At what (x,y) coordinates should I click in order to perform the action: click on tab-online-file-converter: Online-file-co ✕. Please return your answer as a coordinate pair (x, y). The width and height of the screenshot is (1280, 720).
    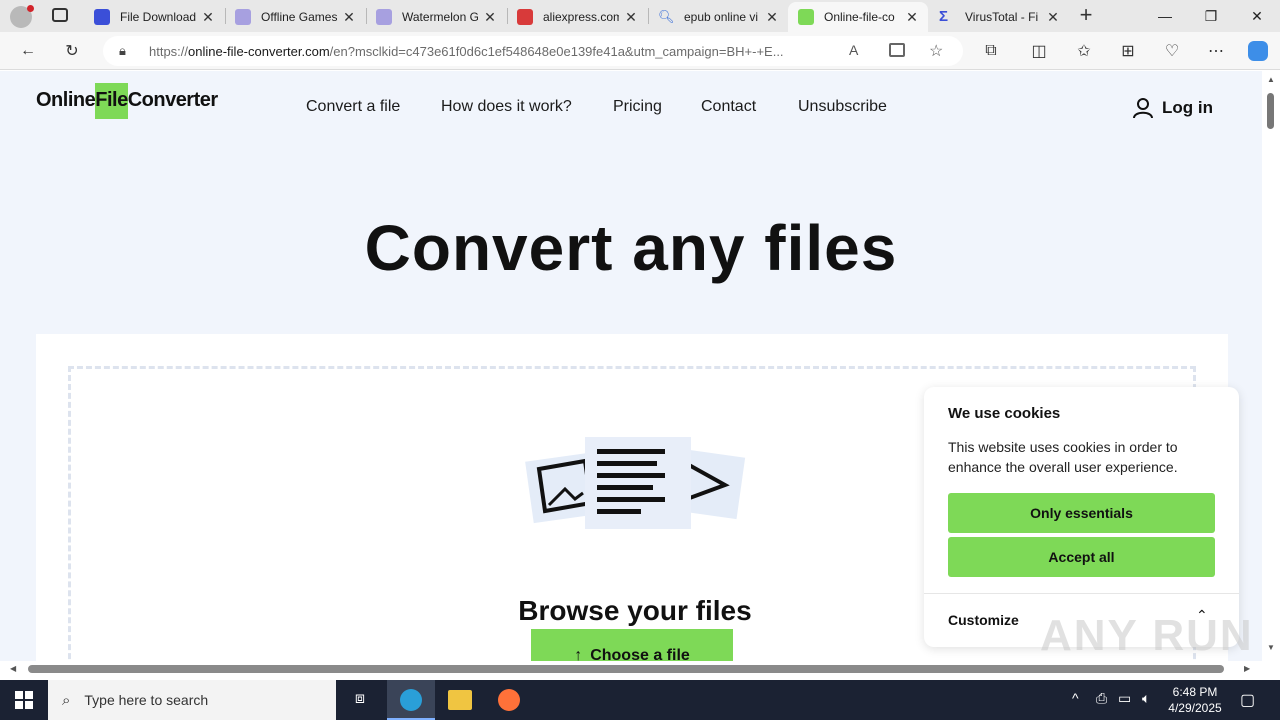
    Looking at the image, I should click on (858, 17).